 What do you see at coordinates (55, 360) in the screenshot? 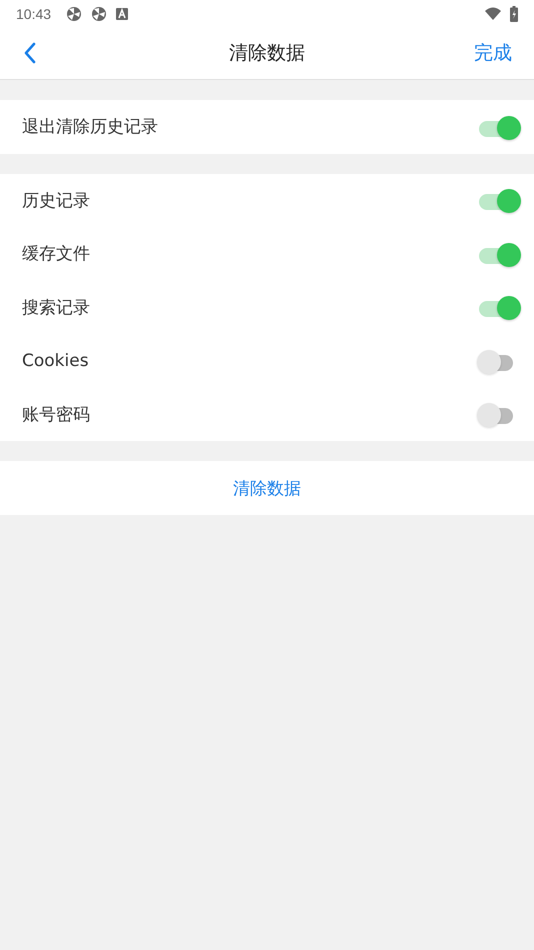
I see `setting-label: Cookies` at bounding box center [55, 360].